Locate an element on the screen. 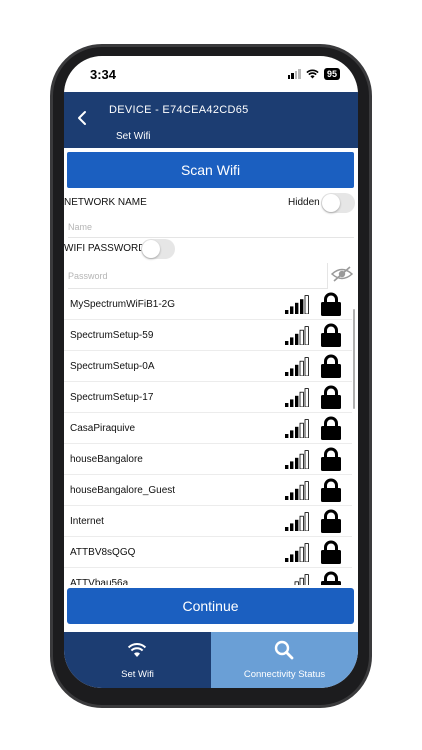  network-name: MySpectrumWiFiB1-2G is located at coordinates (123, 304).